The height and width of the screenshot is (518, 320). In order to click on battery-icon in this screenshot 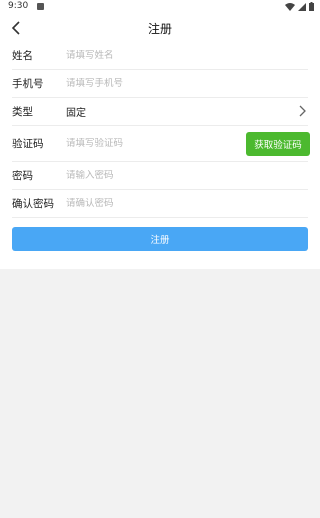, I will do `click(311, 6)`.